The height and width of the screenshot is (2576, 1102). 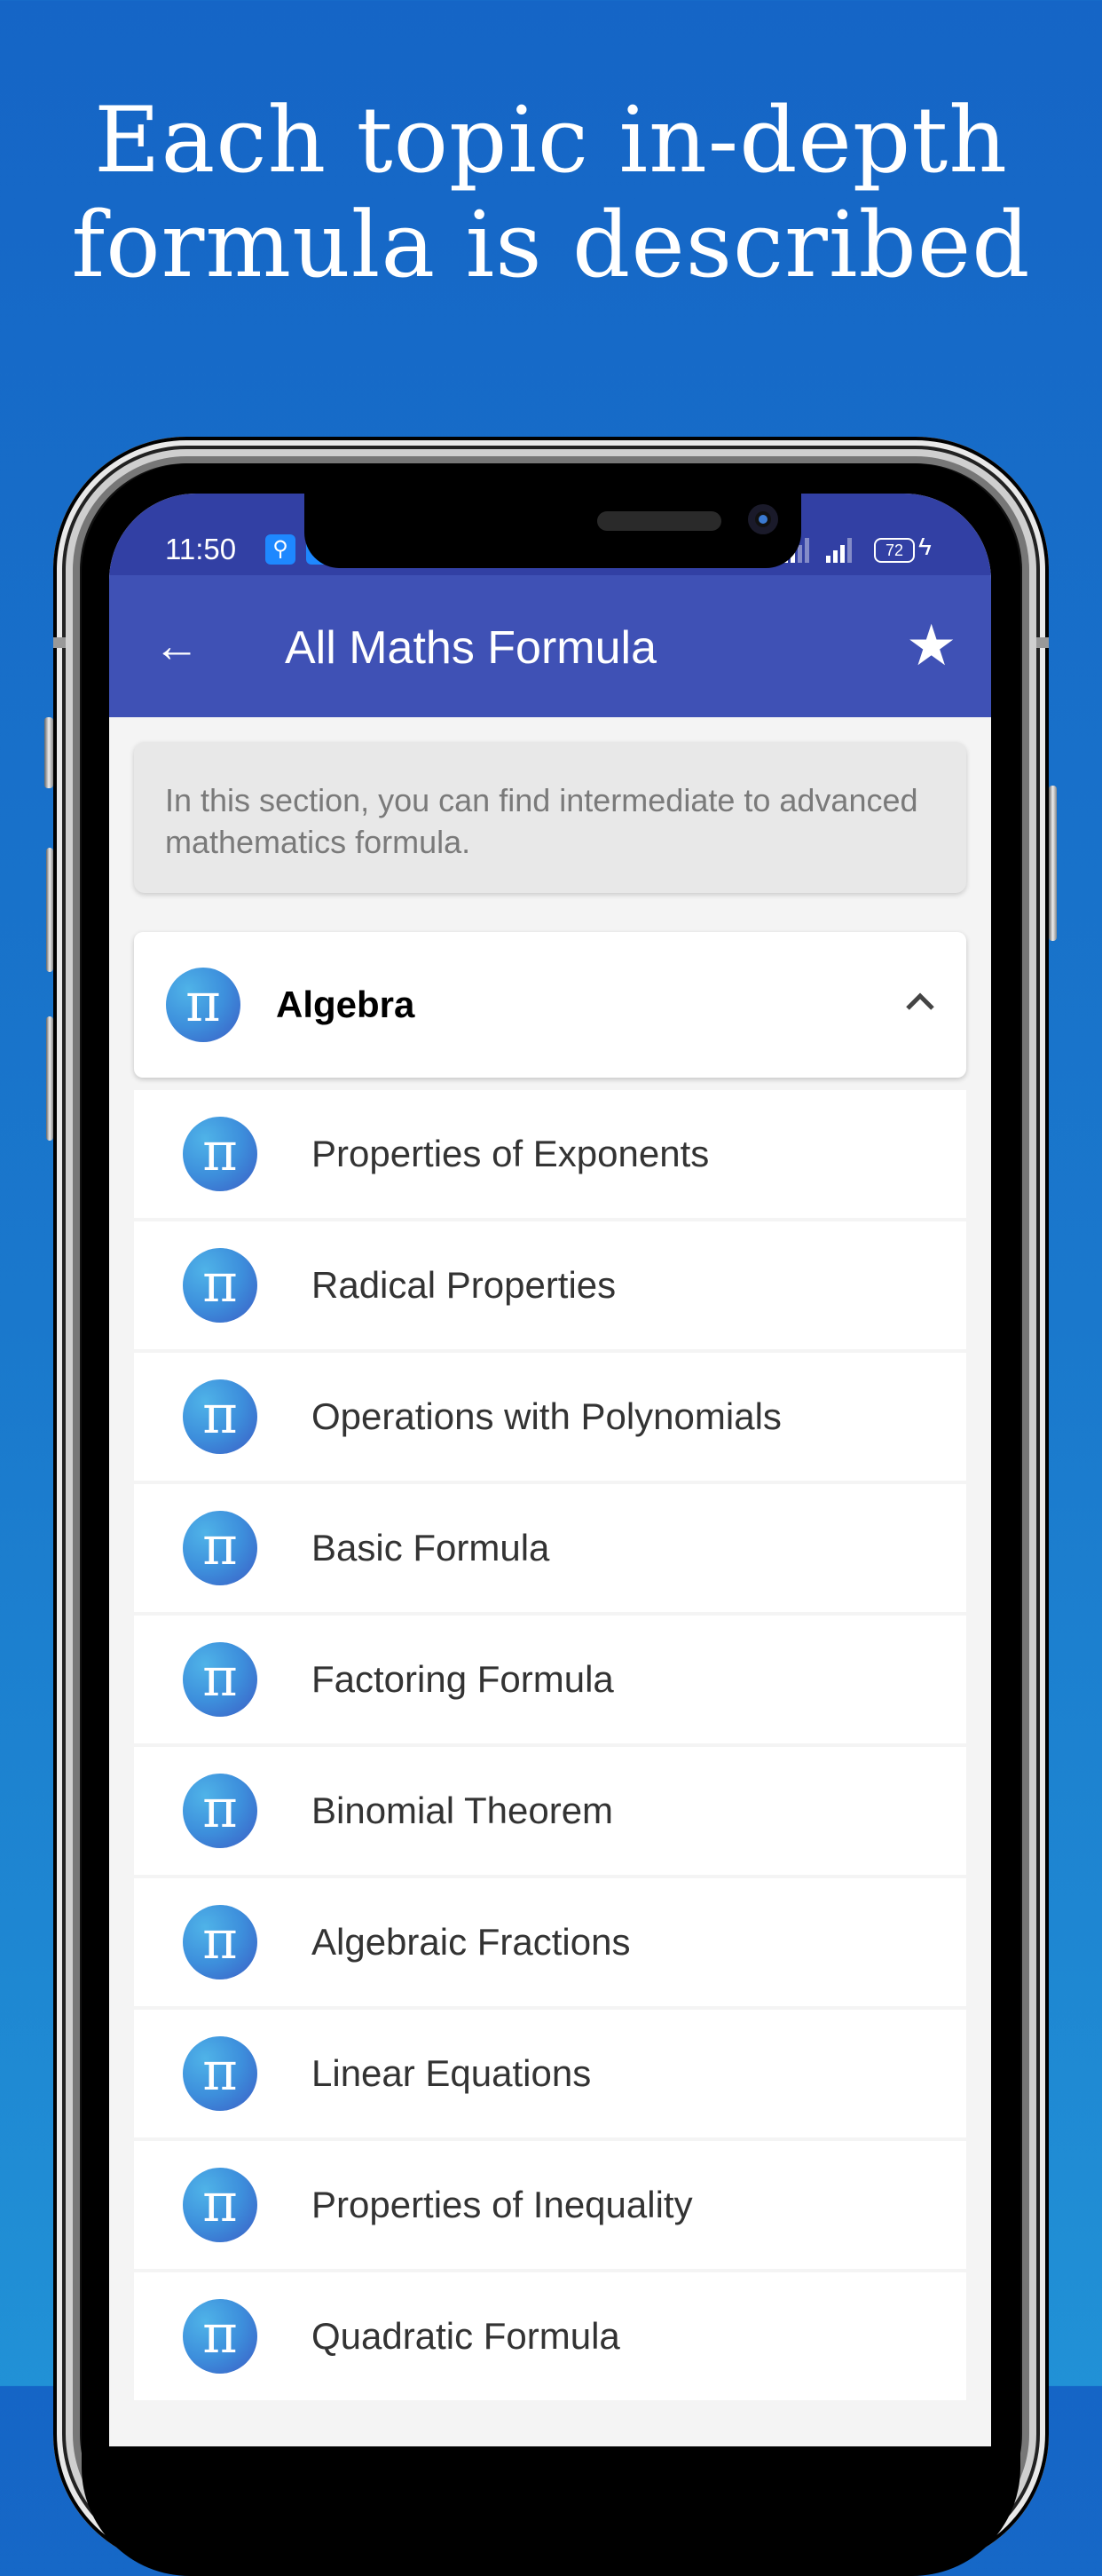 What do you see at coordinates (659, 521) in the screenshot?
I see `earpiece-speaker` at bounding box center [659, 521].